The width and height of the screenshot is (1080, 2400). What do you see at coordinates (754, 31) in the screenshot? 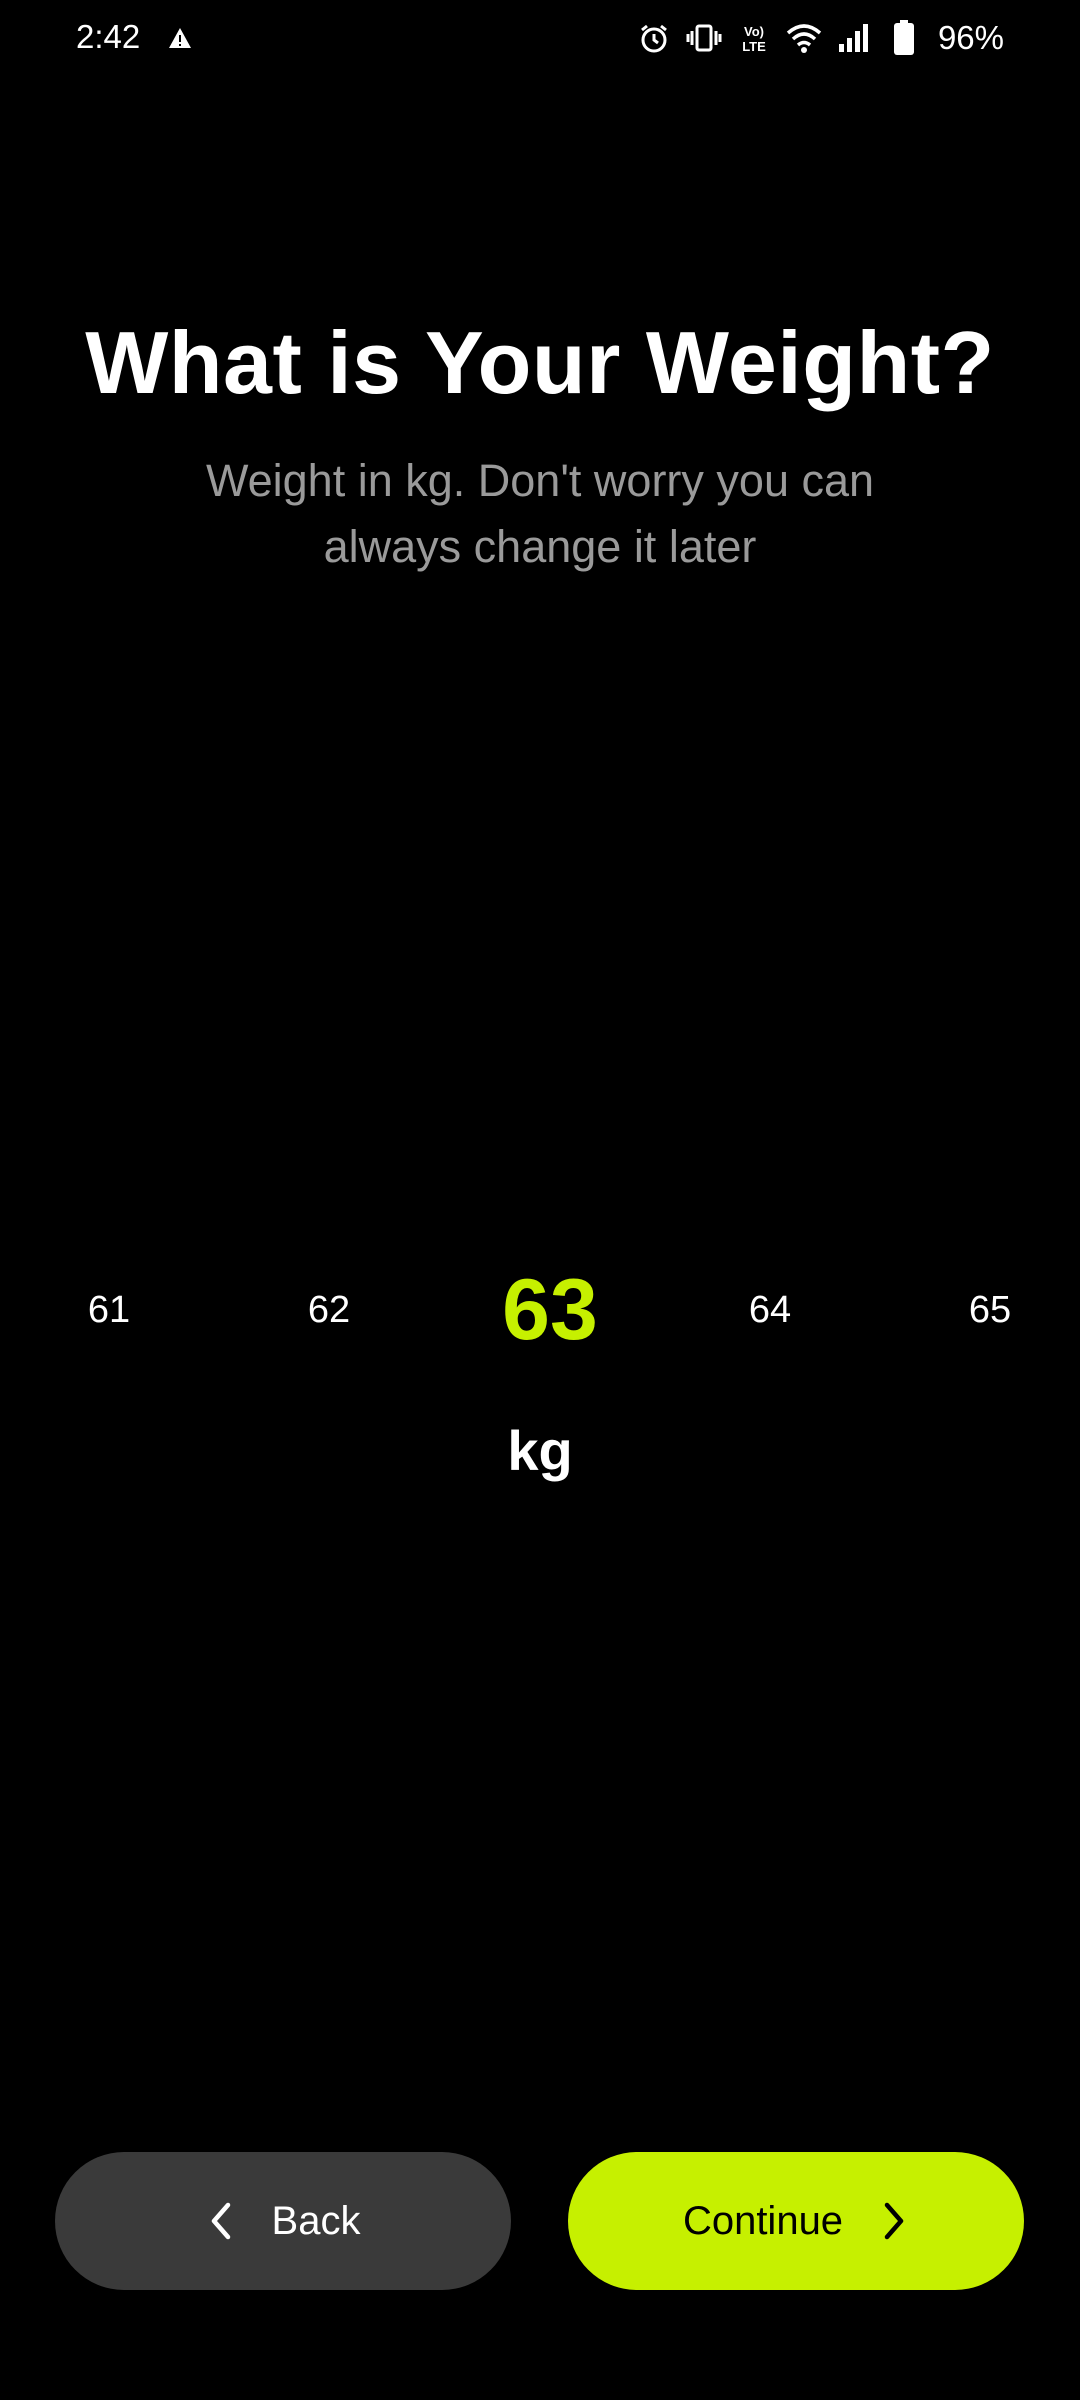
I see `svg-text: Vo)` at bounding box center [754, 31].